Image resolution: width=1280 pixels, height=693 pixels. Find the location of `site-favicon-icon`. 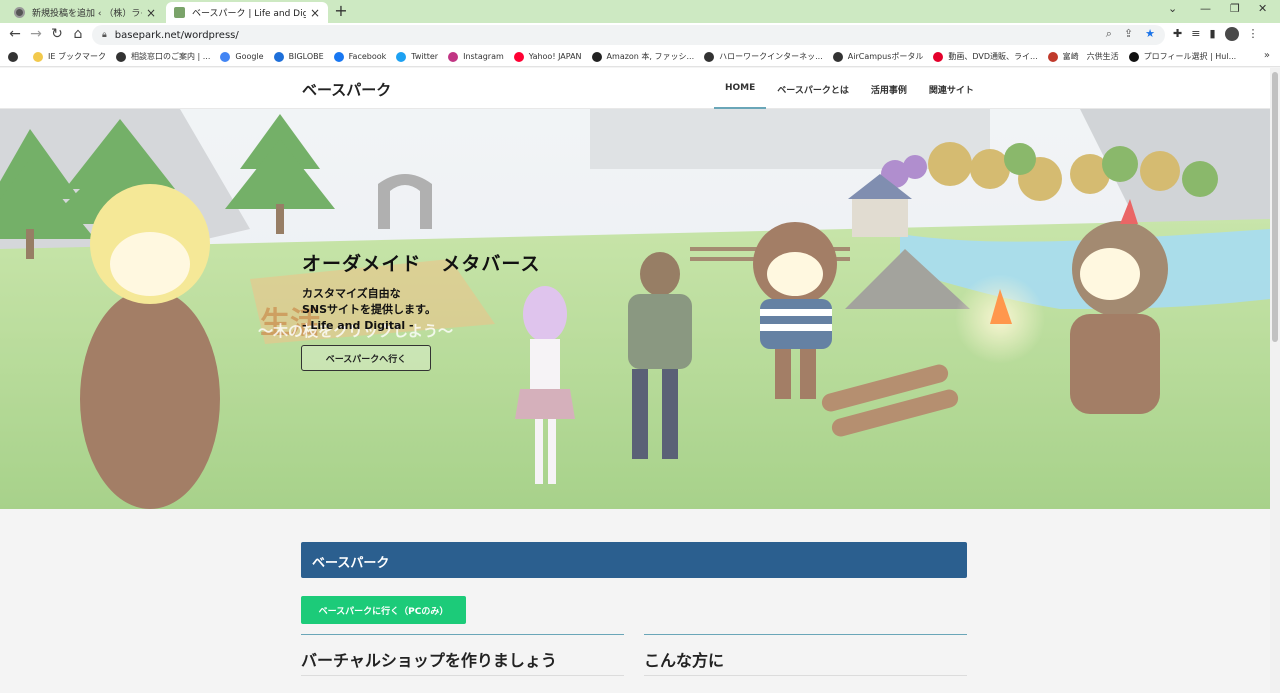

site-favicon-icon is located at coordinates (179, 12).